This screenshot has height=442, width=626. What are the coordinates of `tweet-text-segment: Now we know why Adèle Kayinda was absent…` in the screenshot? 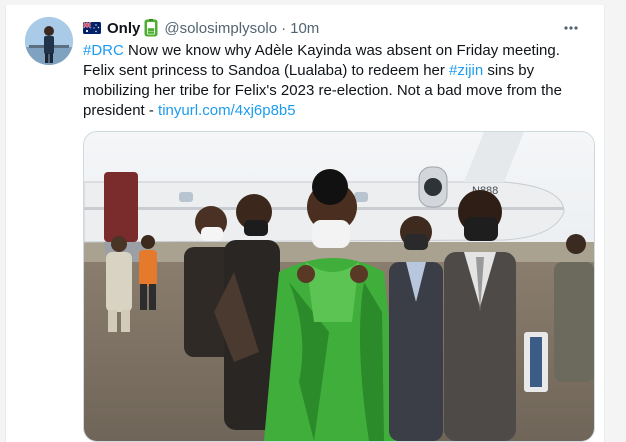 It's located at (341, 50).